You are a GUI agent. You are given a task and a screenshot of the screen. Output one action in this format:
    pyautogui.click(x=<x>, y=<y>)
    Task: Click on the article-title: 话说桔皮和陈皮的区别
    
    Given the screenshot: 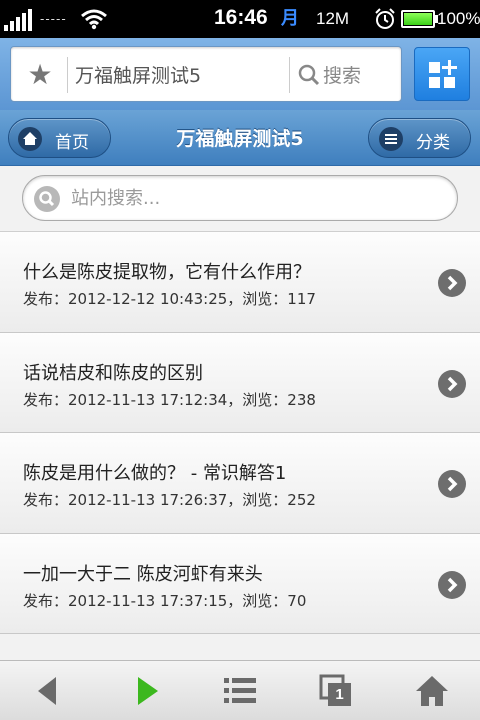 What is the action you would take?
    pyautogui.click(x=113, y=373)
    